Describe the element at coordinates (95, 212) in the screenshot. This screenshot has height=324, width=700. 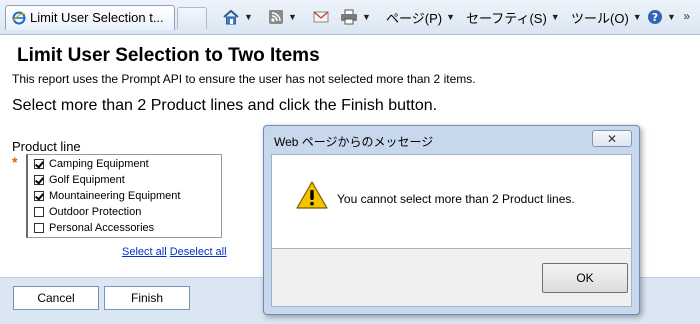
I see `option-label: Outdoor Protection` at that location.